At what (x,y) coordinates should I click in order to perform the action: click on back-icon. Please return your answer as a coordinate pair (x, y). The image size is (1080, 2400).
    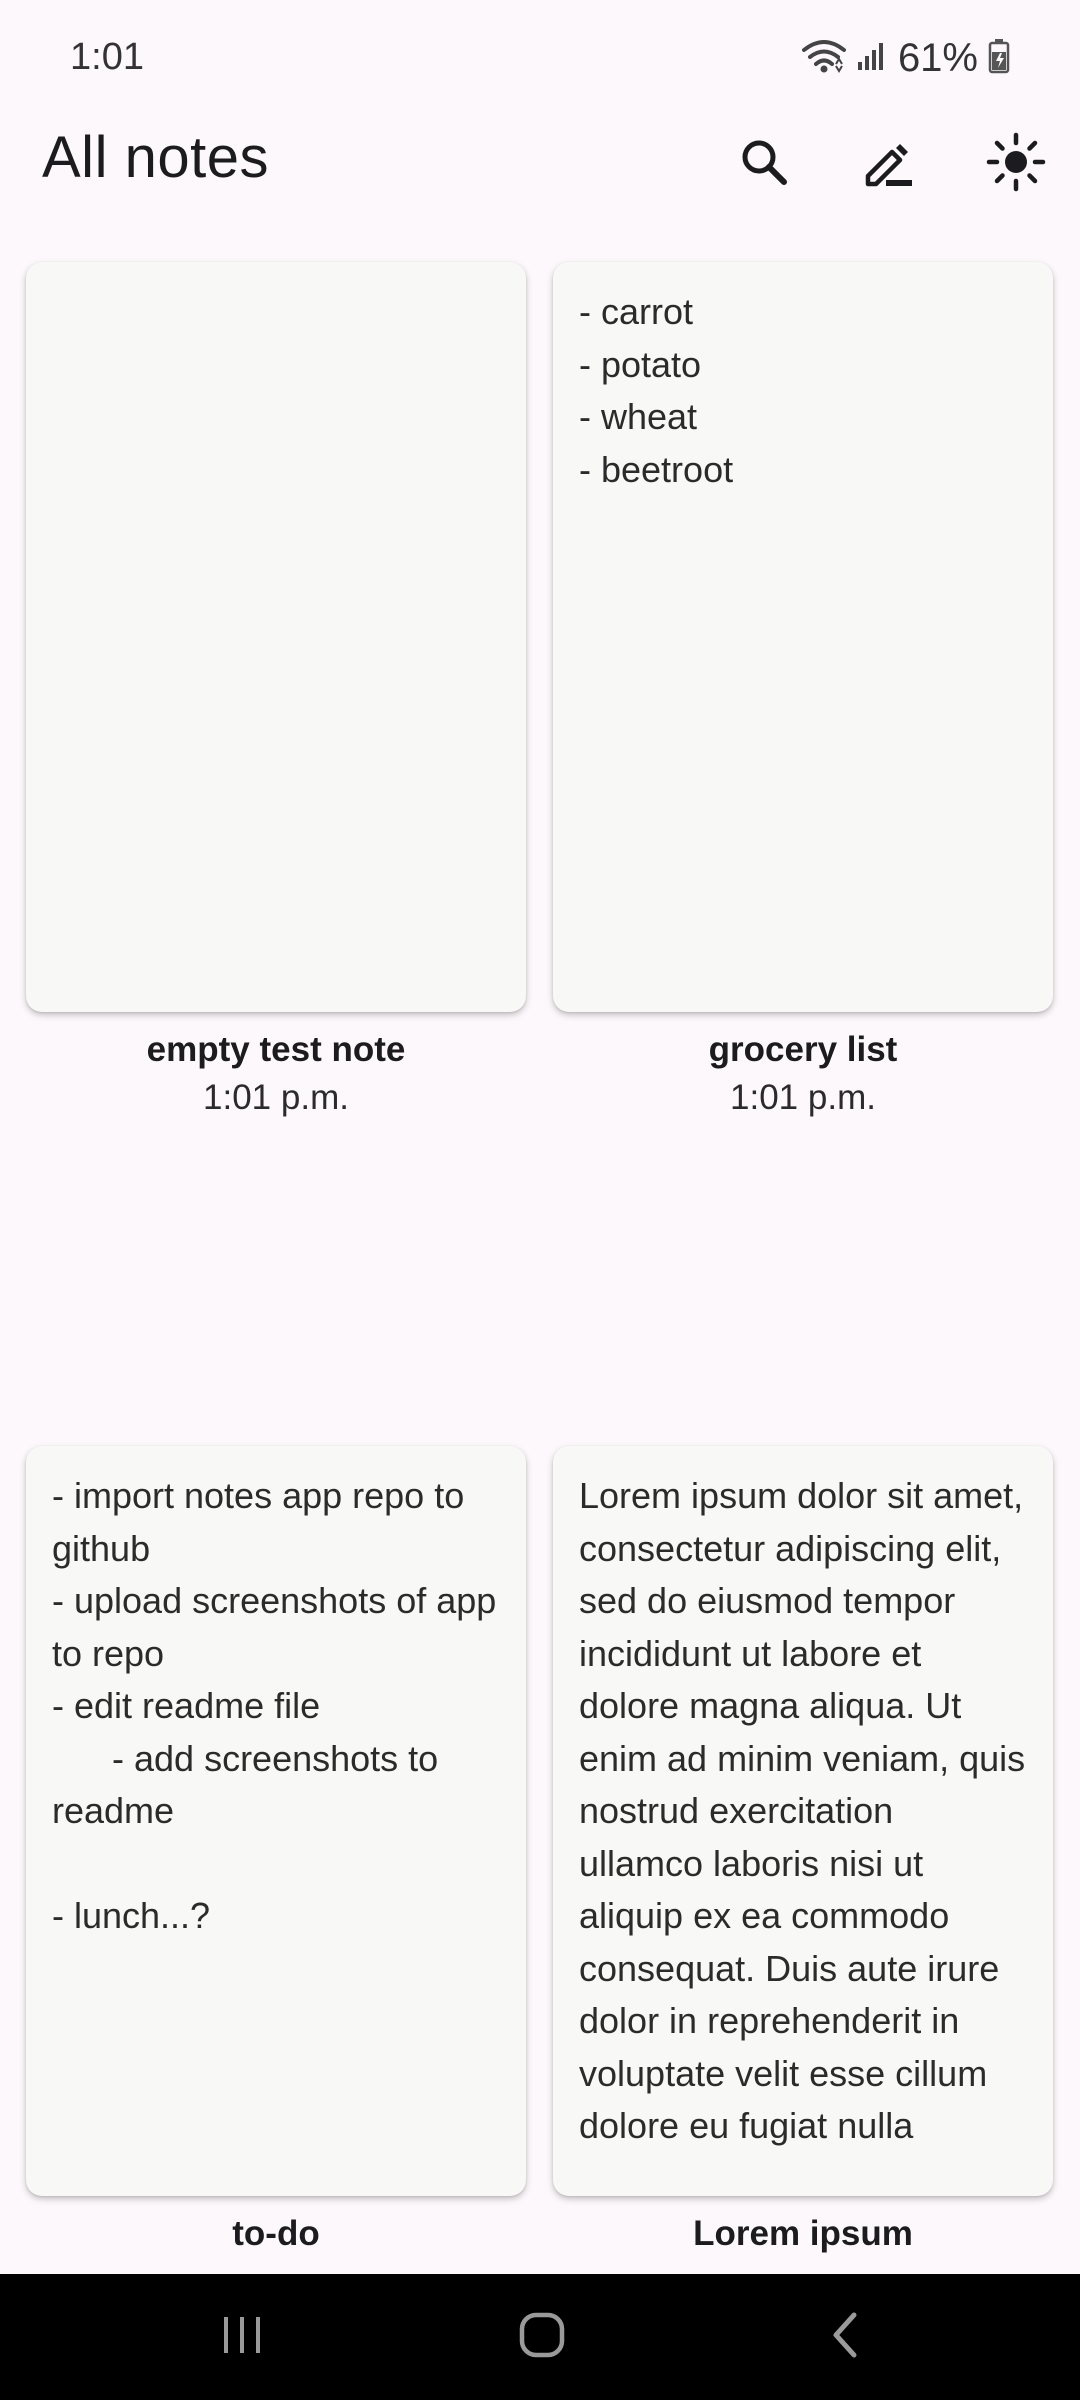
    Looking at the image, I should click on (846, 2337).